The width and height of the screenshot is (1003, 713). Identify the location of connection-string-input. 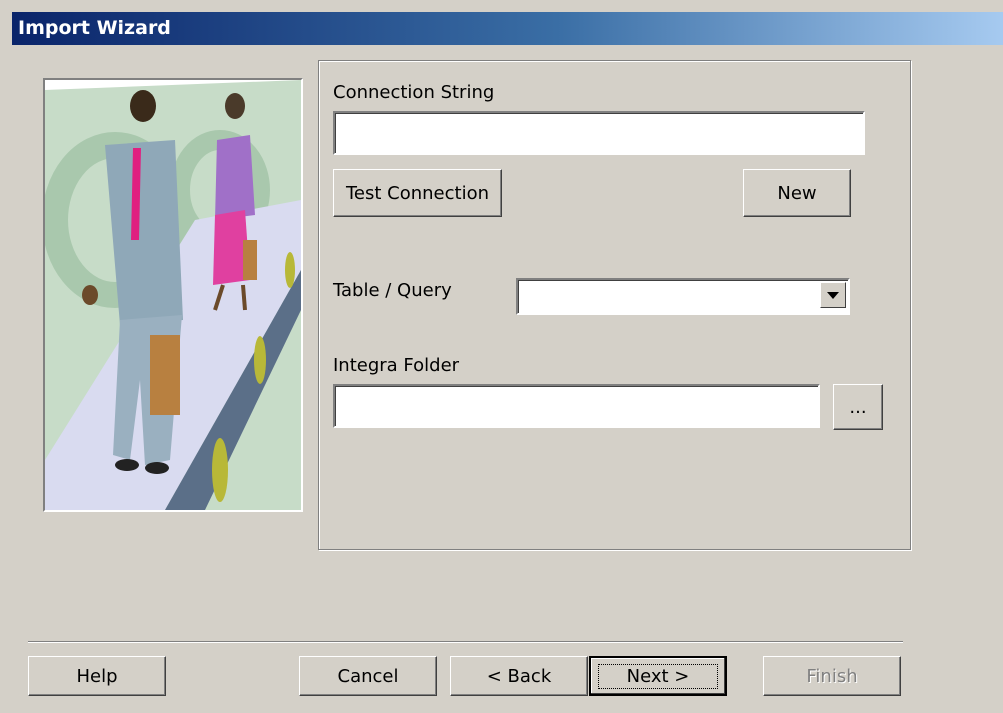
(599, 133).